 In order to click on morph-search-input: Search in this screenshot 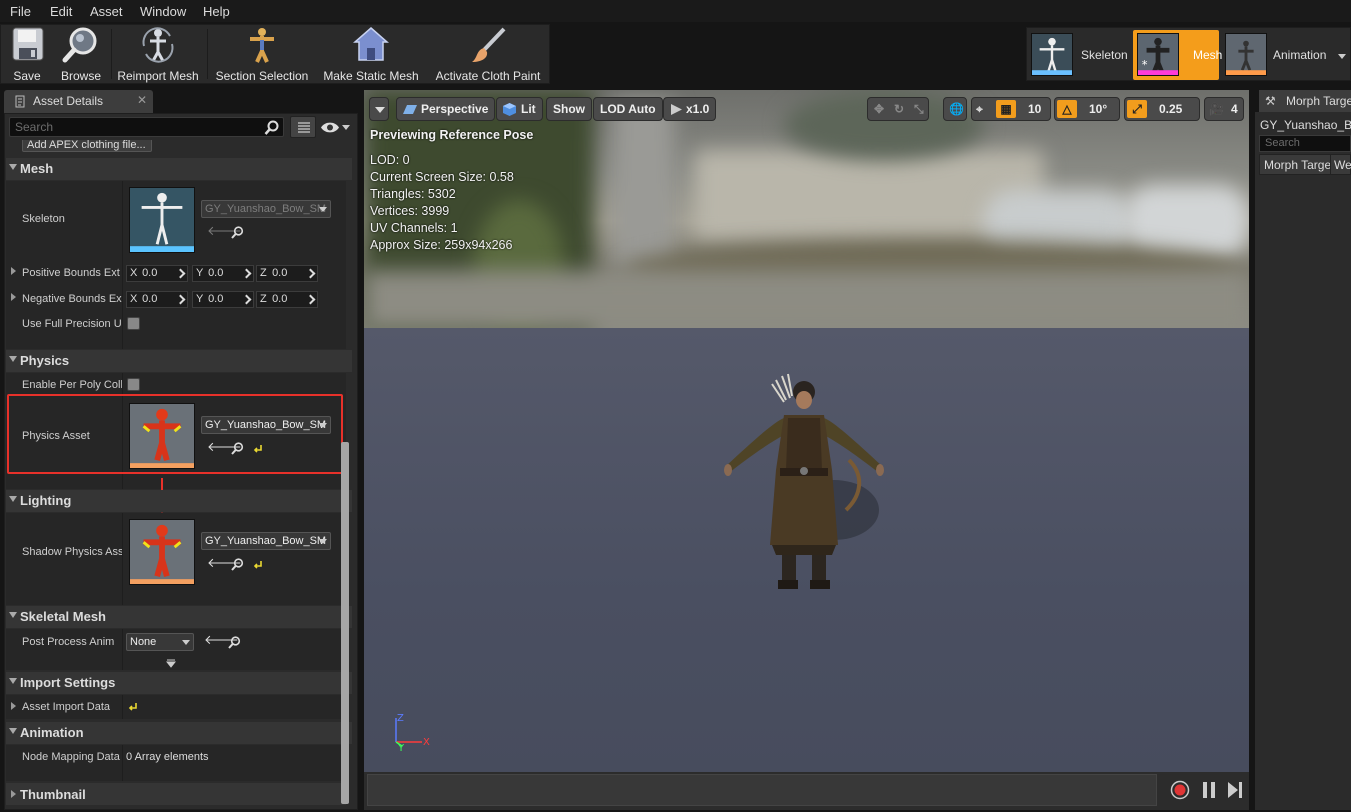, I will do `click(1305, 143)`.